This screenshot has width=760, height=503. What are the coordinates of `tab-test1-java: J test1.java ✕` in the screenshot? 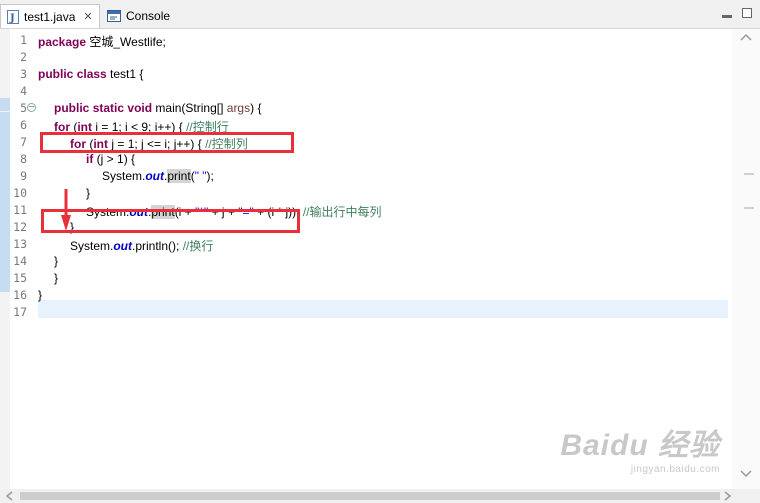 It's located at (50, 16).